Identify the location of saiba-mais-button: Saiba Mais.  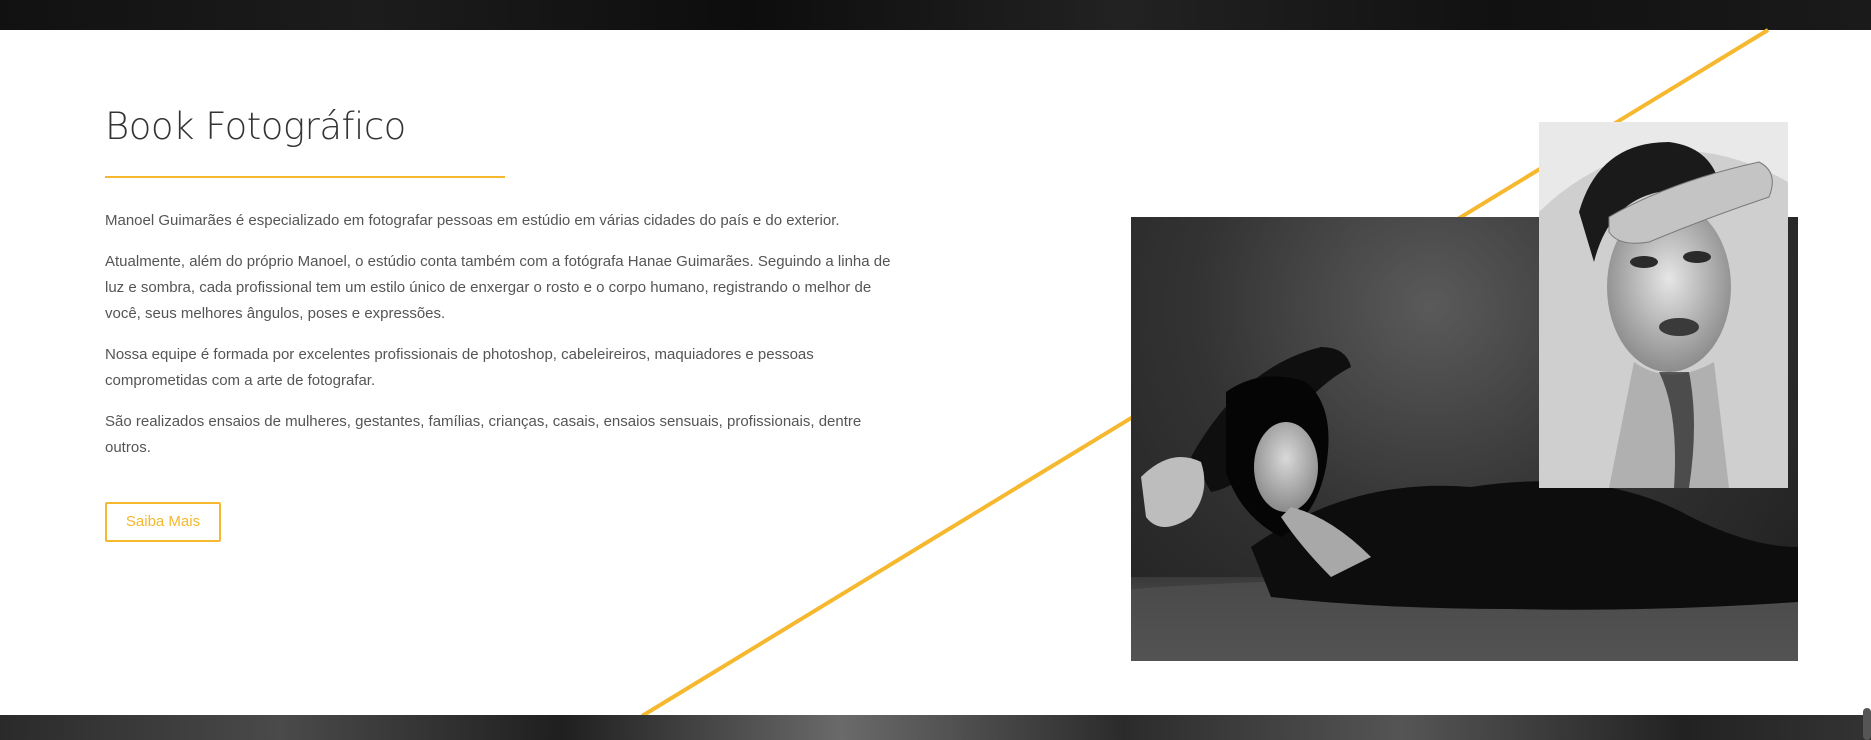
(163, 522).